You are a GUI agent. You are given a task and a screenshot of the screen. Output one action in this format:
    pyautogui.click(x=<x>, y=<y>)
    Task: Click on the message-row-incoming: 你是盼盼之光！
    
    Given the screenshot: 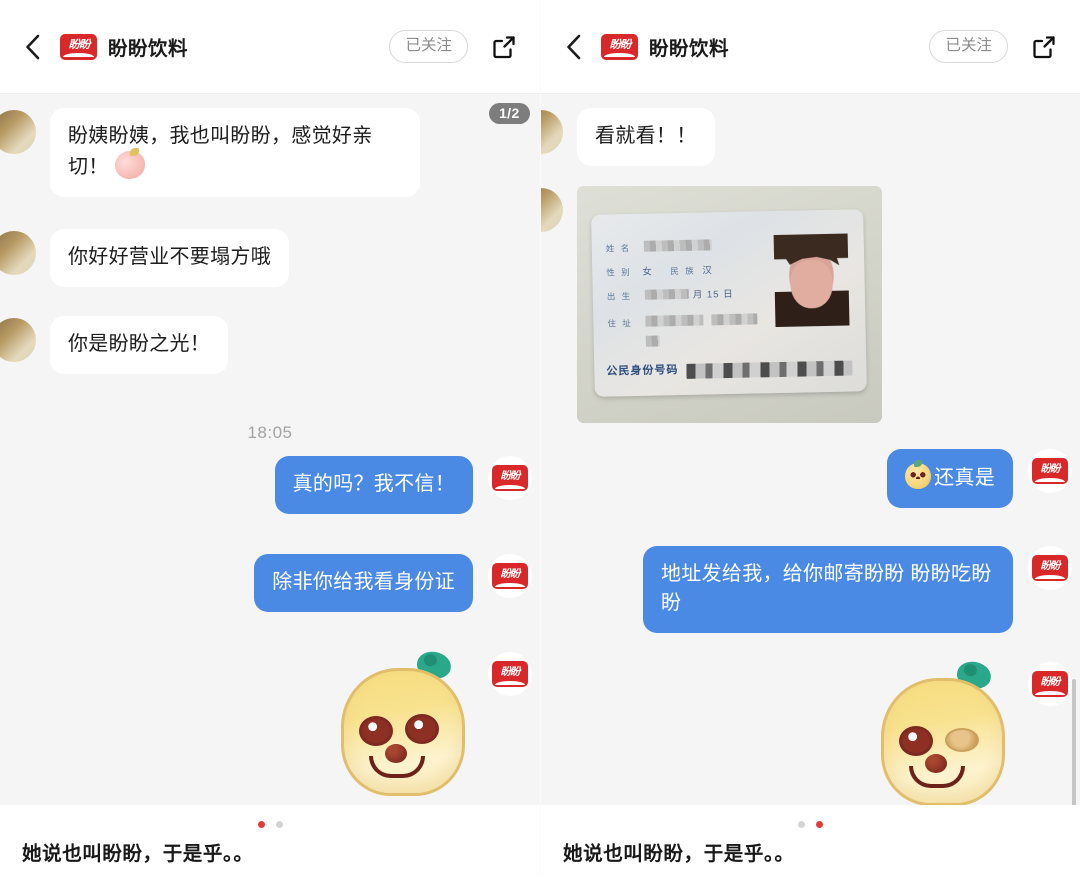 What is the action you would take?
    pyautogui.click(x=114, y=345)
    